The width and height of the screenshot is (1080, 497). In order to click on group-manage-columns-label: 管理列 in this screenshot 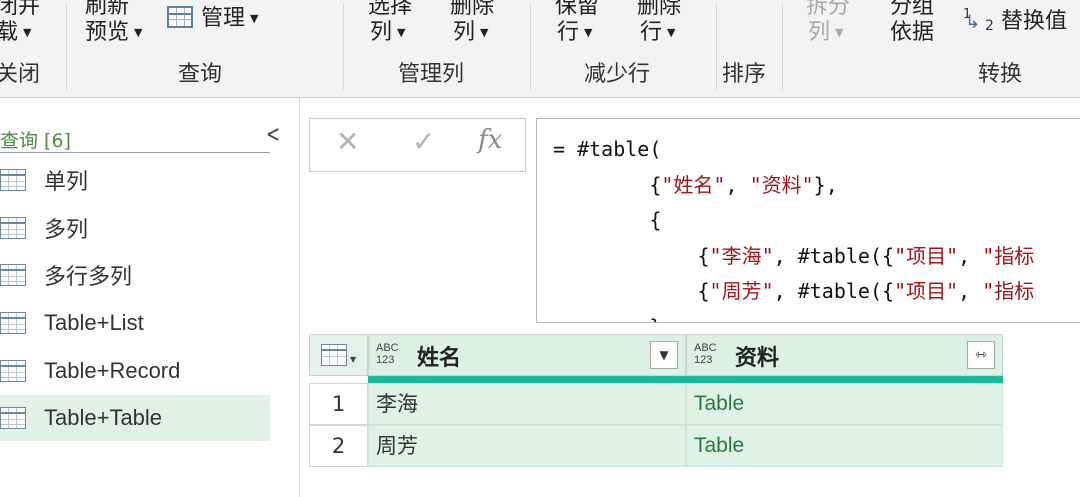, I will do `click(431, 74)`.